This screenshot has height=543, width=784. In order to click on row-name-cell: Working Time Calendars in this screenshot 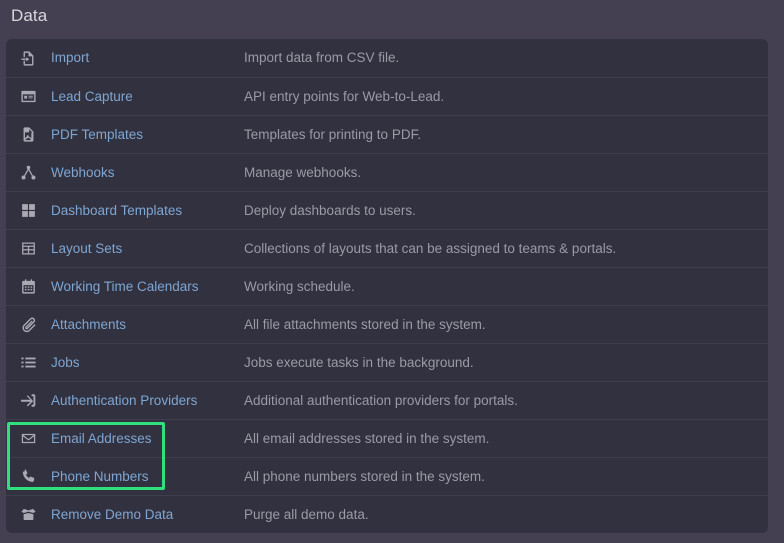, I will do `click(125, 286)`.